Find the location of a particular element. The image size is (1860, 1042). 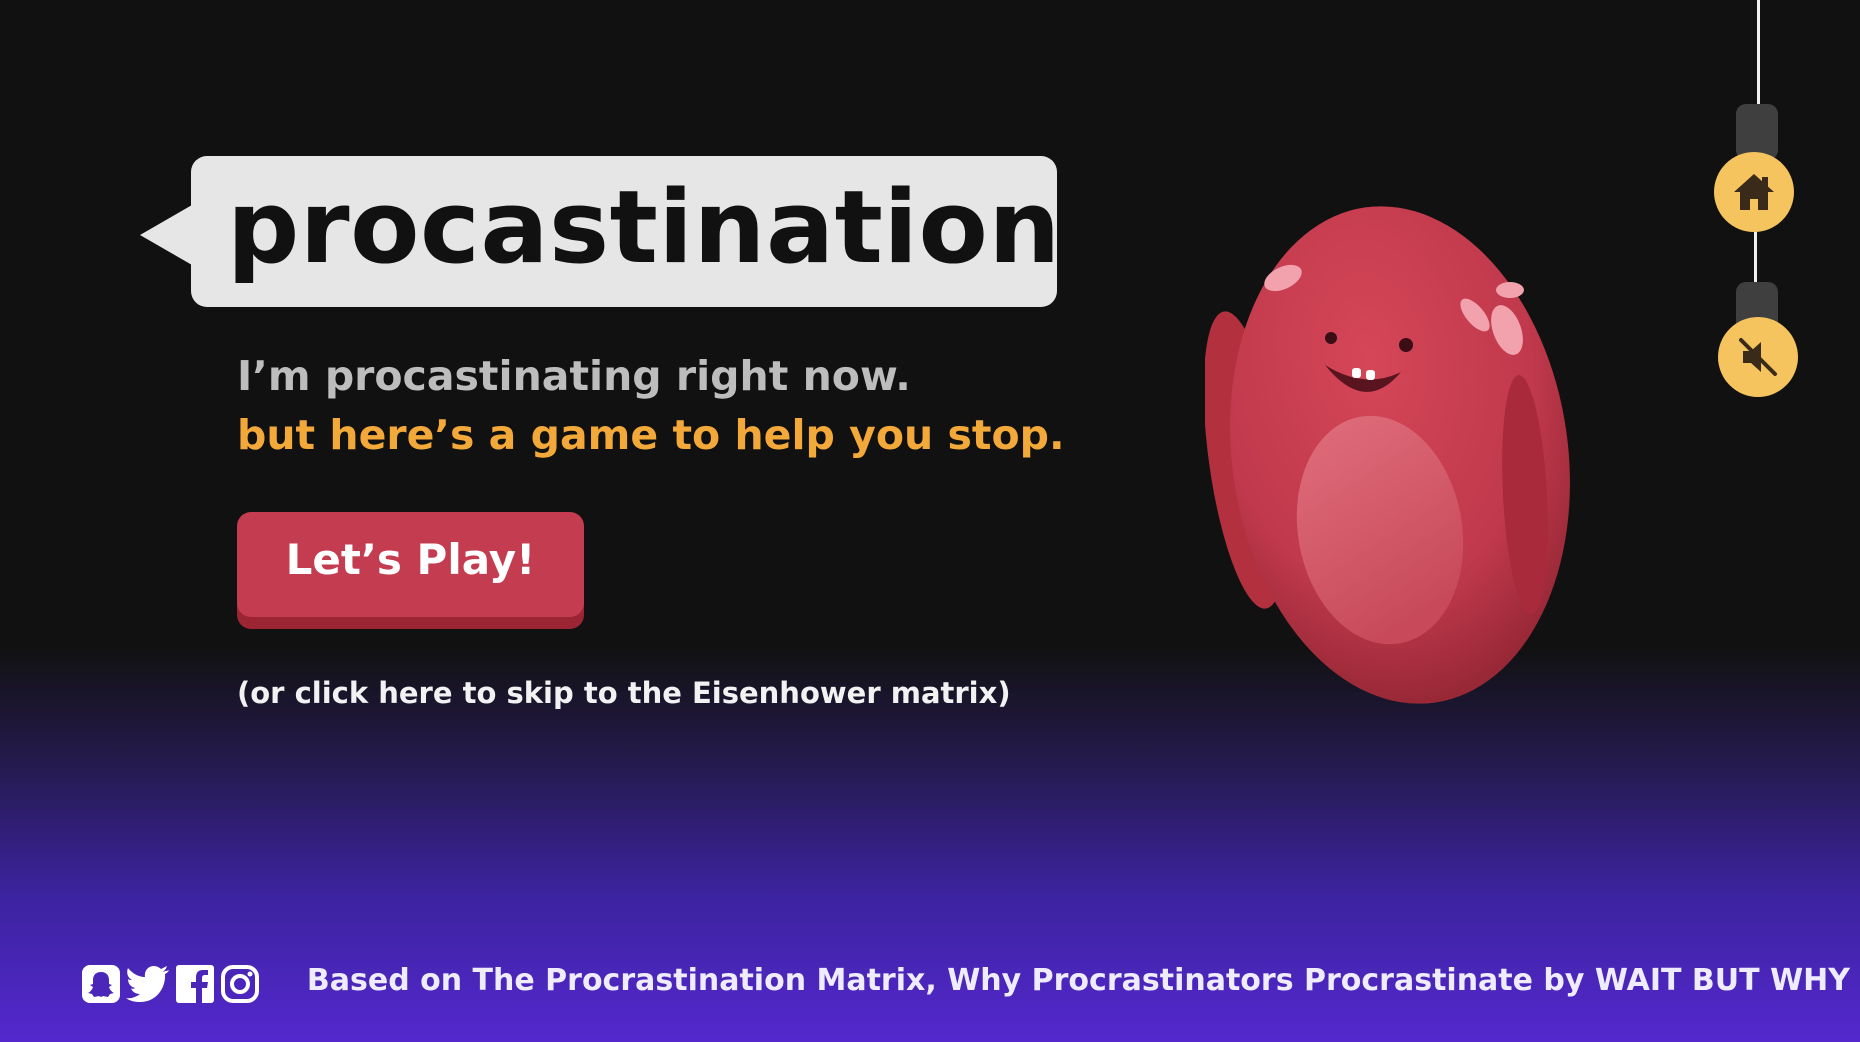

home-button is located at coordinates (1754, 192).